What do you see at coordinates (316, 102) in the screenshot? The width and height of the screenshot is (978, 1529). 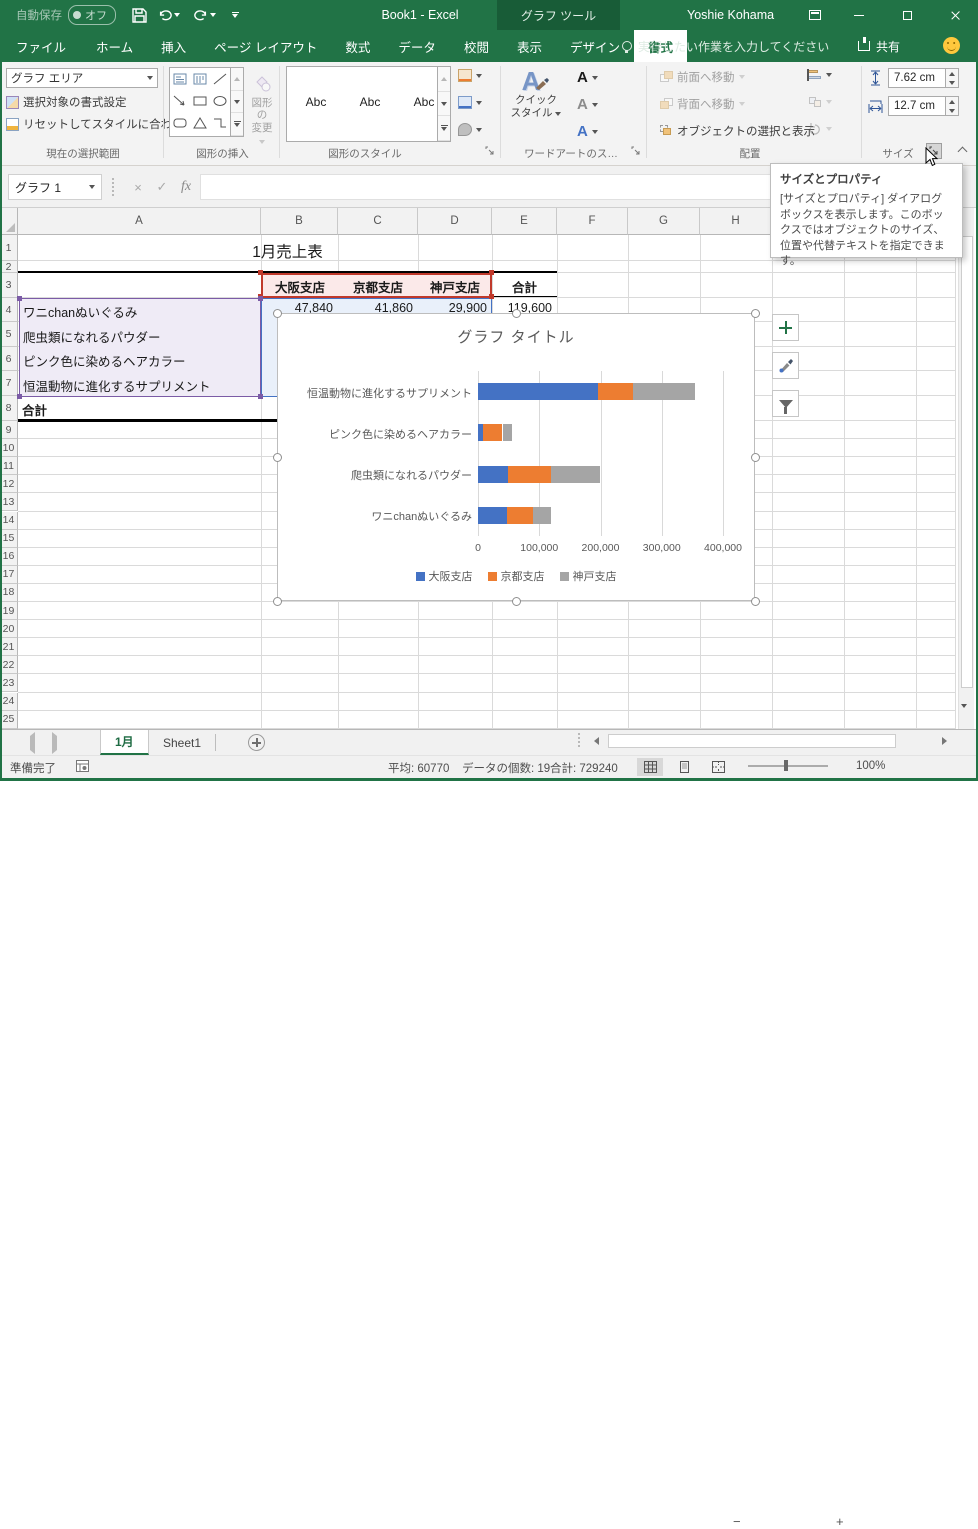 I see `shape-style-preset-1: Abc` at bounding box center [316, 102].